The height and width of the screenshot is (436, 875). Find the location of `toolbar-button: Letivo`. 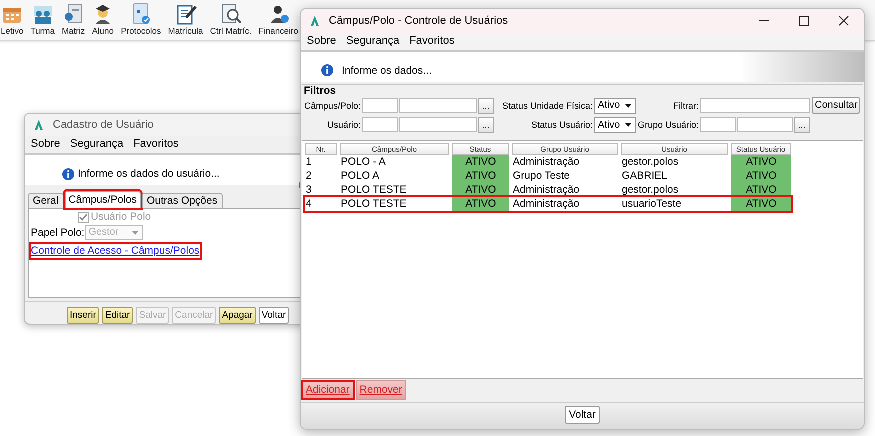

toolbar-button: Letivo is located at coordinates (13, 19).